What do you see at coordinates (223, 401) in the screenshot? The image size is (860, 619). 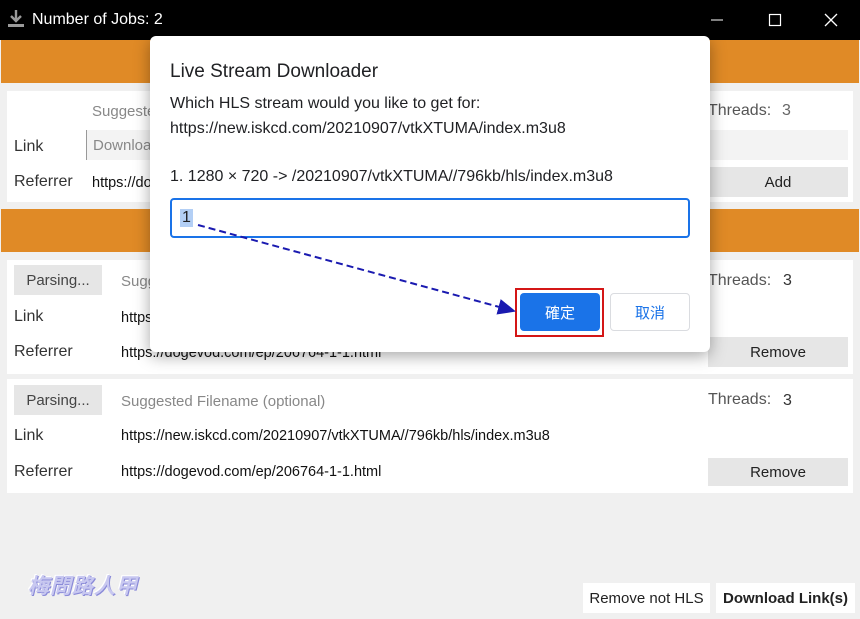 I see `filename-input-placeholder: Suggested Filename (optional)` at bounding box center [223, 401].